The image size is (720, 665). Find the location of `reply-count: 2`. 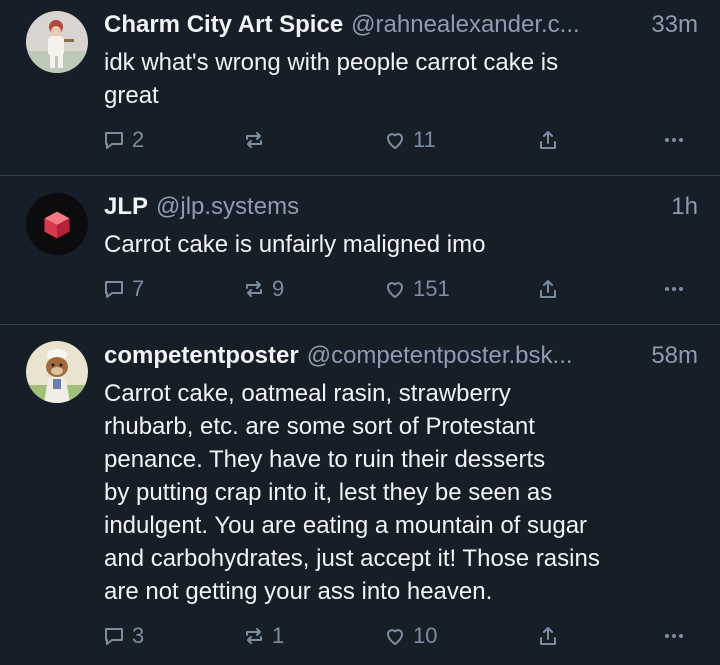

reply-count: 2 is located at coordinates (138, 139).